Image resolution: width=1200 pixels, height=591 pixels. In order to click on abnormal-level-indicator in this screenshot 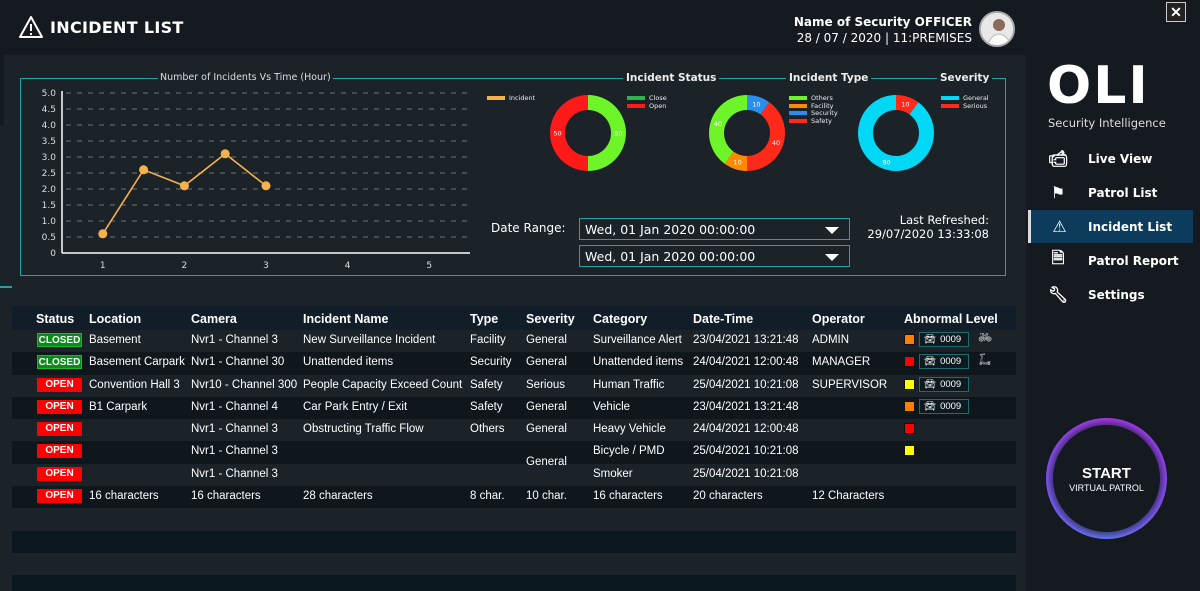, I will do `click(909, 406)`.